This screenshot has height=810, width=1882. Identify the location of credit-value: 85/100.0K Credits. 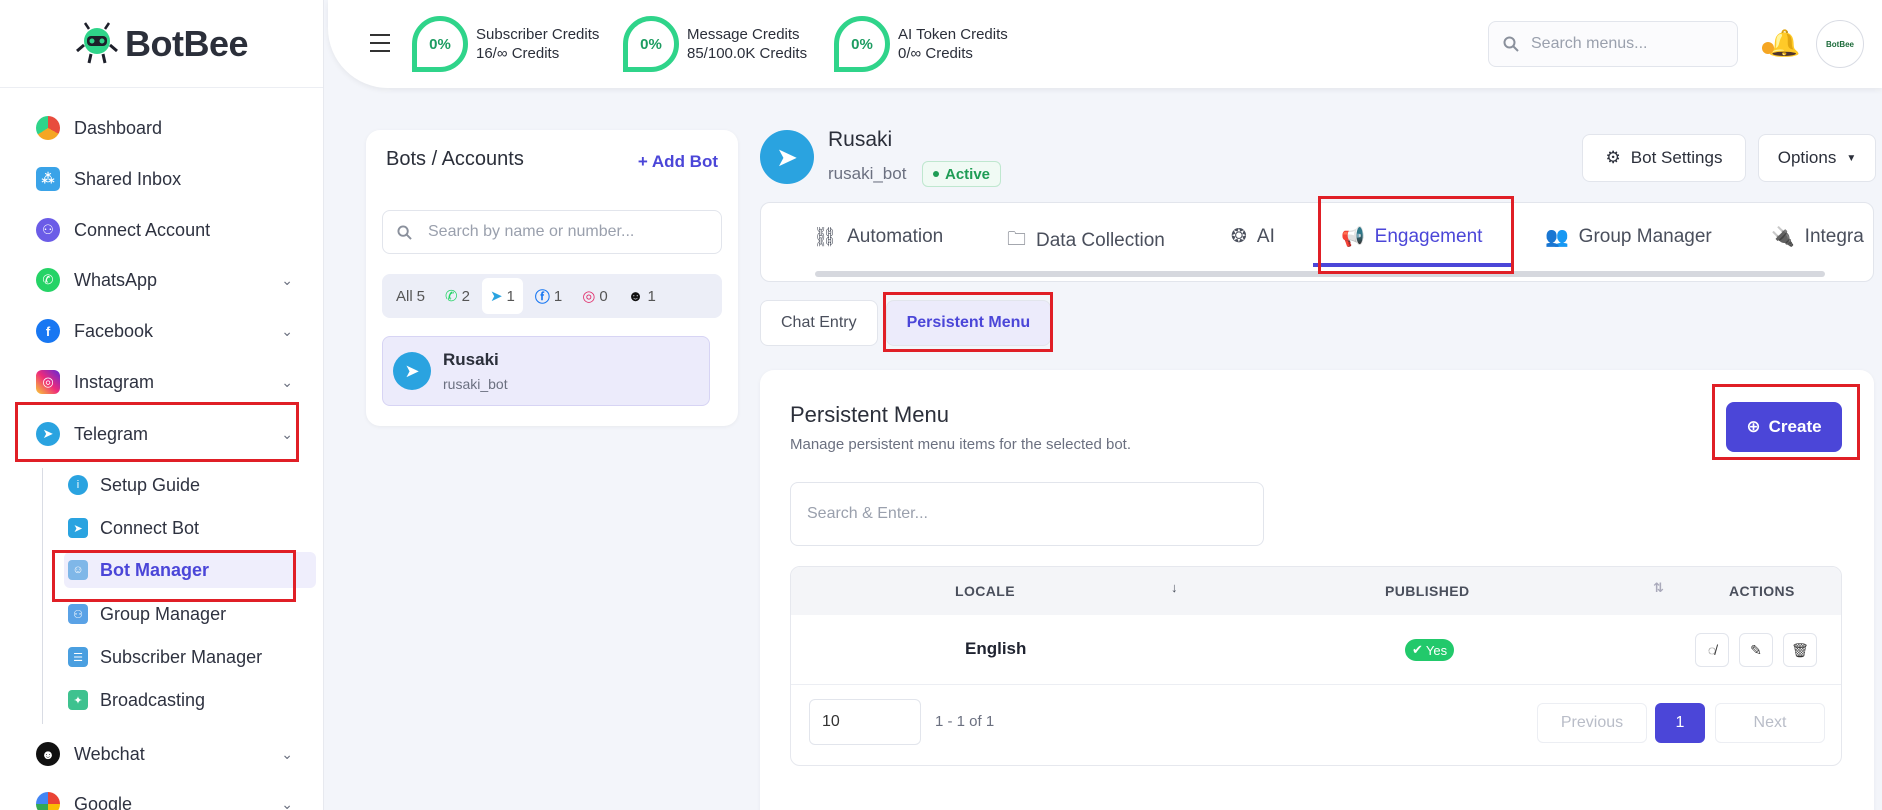
(747, 53).